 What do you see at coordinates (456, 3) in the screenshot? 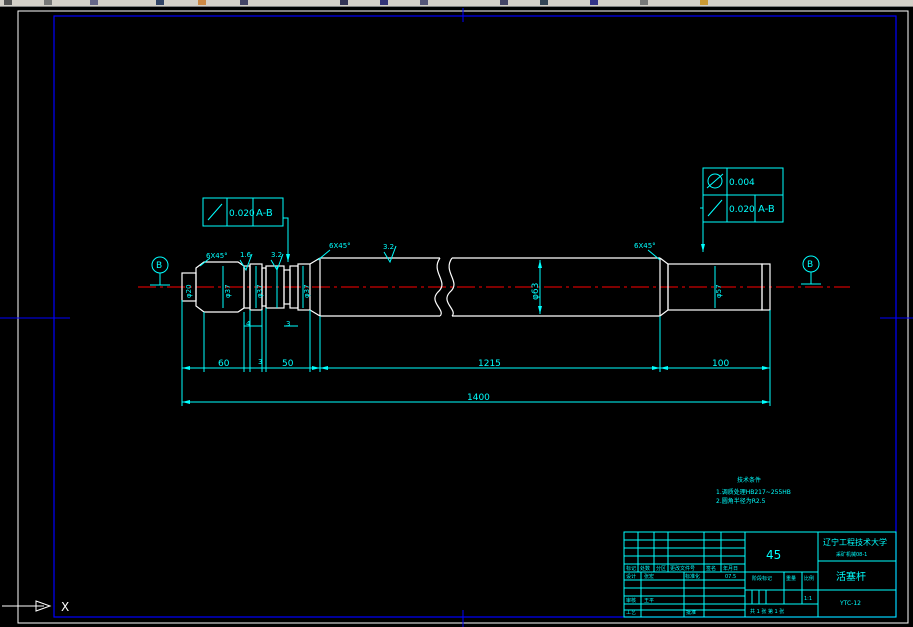
I see `toolbar` at bounding box center [456, 3].